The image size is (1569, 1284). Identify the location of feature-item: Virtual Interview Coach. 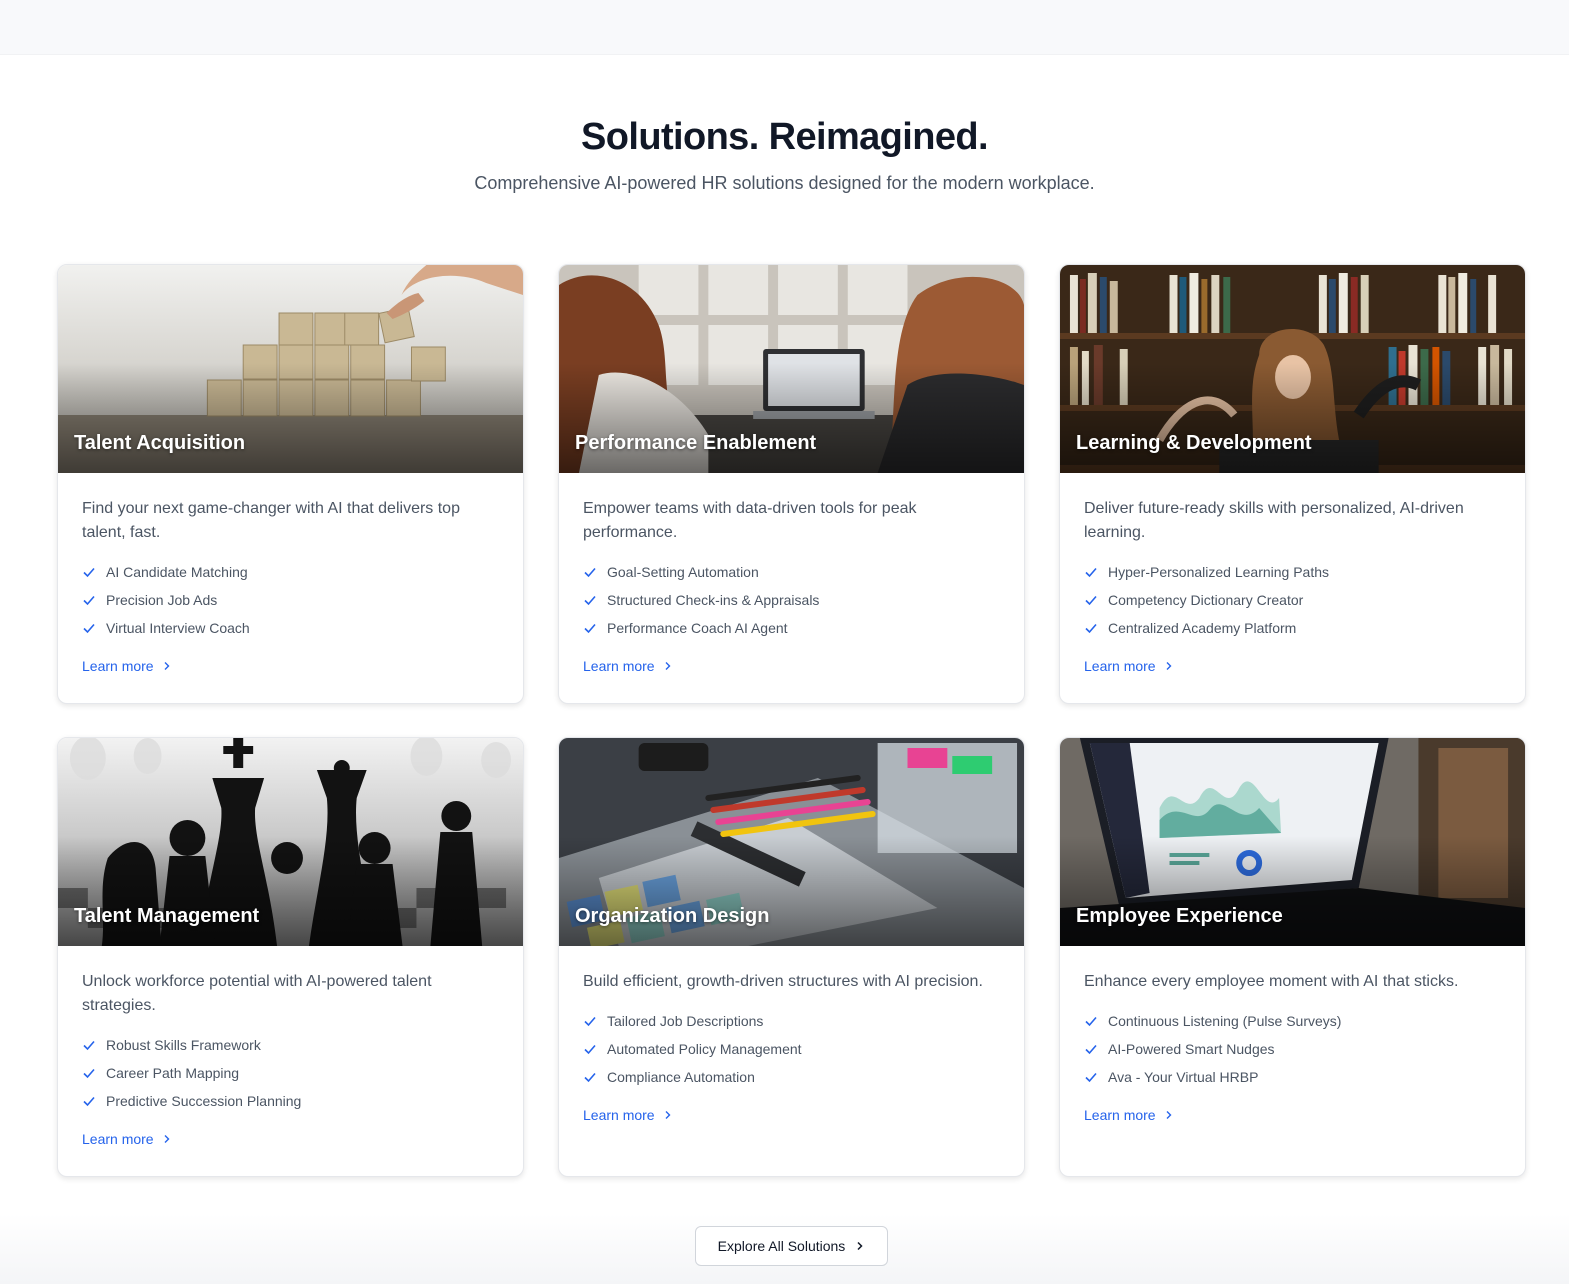
(290, 628).